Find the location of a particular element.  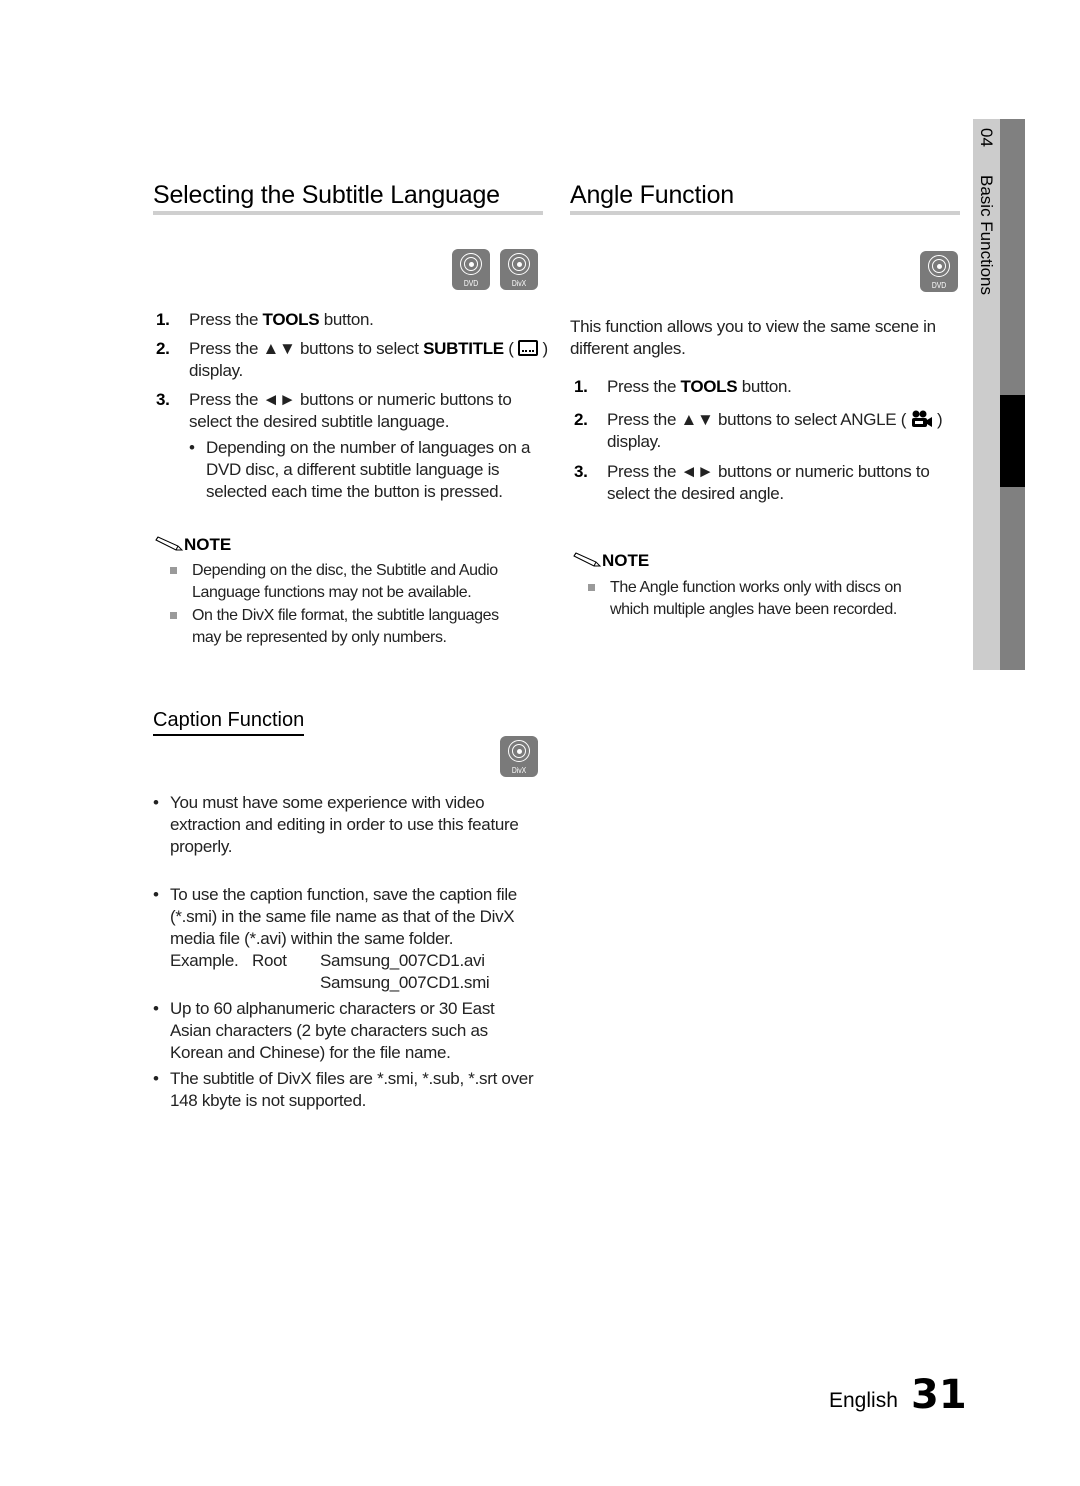

example-folder: Root is located at coordinates (269, 960).